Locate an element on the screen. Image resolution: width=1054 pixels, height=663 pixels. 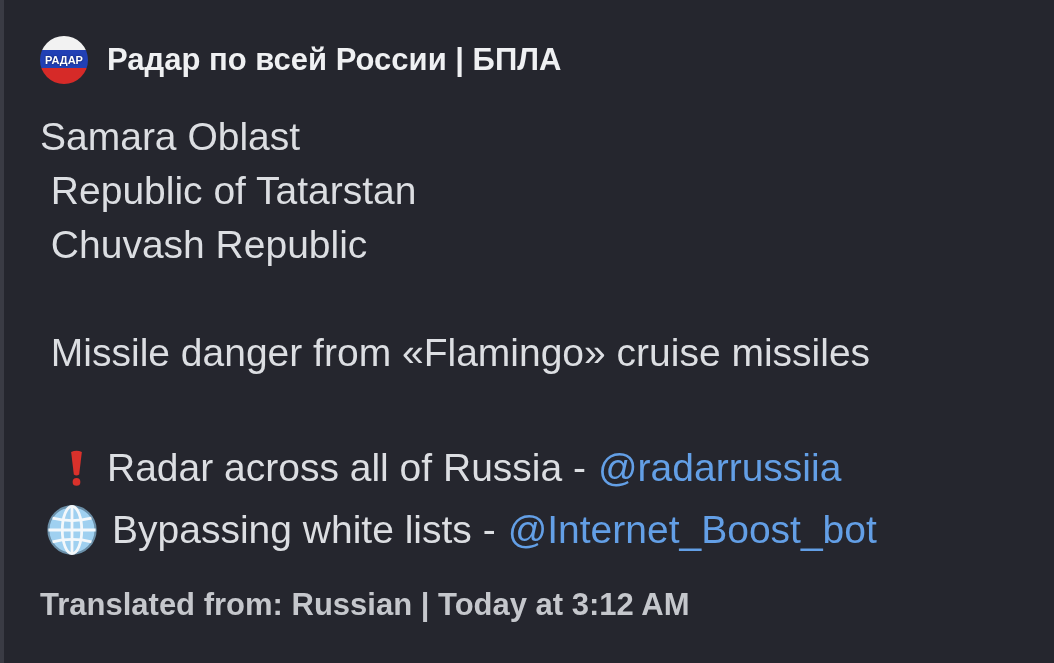
message-line: Chuvash Republic is located at coordinates (208, 245).